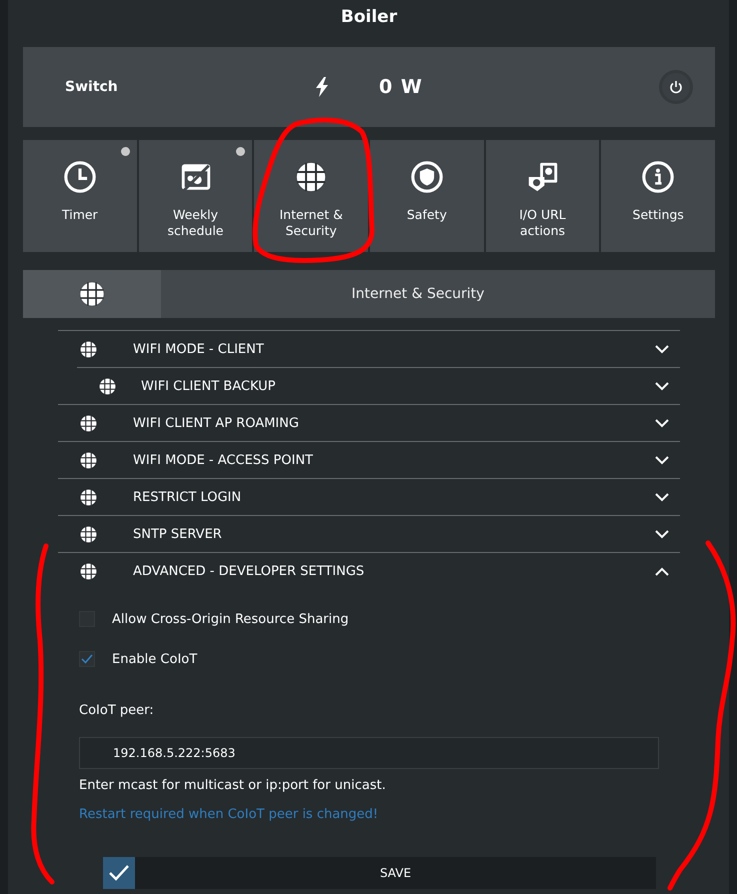 This screenshot has width=737, height=894. Describe the element at coordinates (662, 571) in the screenshot. I see `chevron-up-icon` at that location.